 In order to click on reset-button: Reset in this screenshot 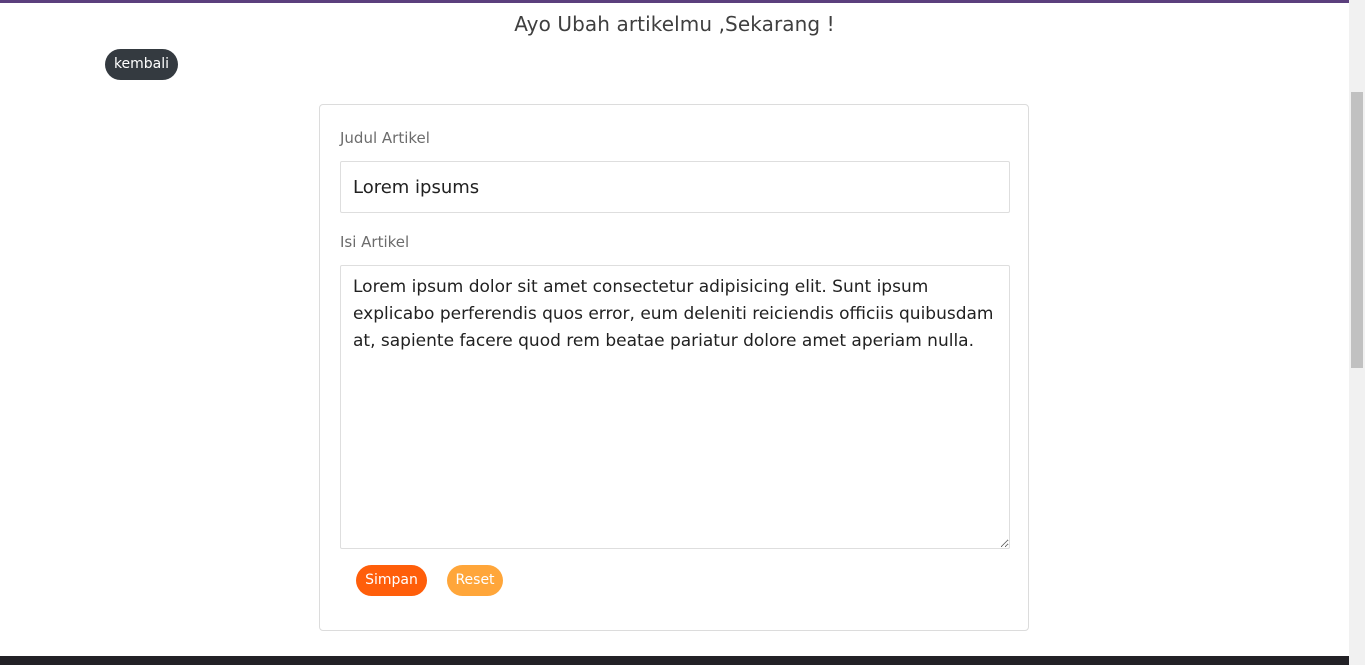, I will do `click(475, 580)`.